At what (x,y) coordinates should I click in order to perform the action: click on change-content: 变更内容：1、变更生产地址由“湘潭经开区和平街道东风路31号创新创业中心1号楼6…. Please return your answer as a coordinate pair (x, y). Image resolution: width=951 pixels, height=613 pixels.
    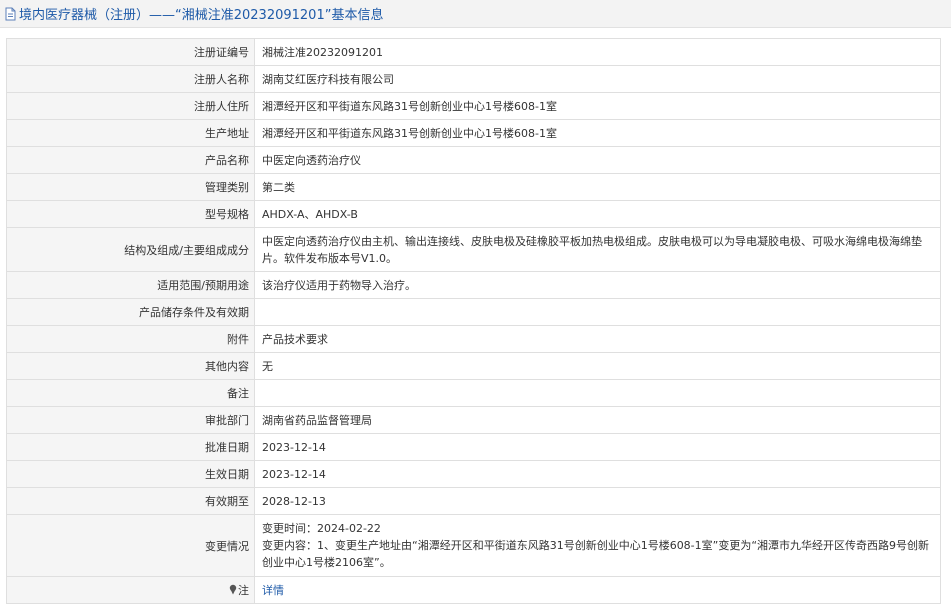
    Looking at the image, I should click on (596, 554).